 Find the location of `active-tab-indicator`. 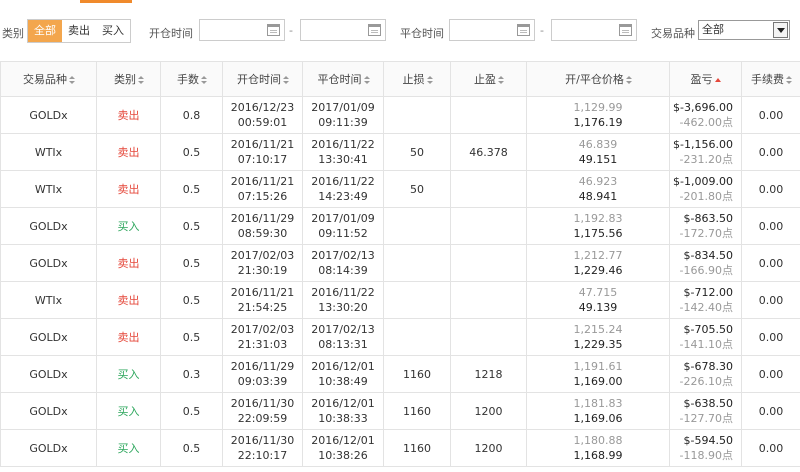

active-tab-indicator is located at coordinates (106, 1).